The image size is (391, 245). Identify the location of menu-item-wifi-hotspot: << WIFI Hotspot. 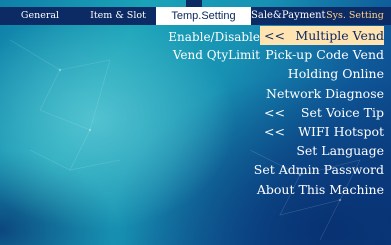
(322, 131).